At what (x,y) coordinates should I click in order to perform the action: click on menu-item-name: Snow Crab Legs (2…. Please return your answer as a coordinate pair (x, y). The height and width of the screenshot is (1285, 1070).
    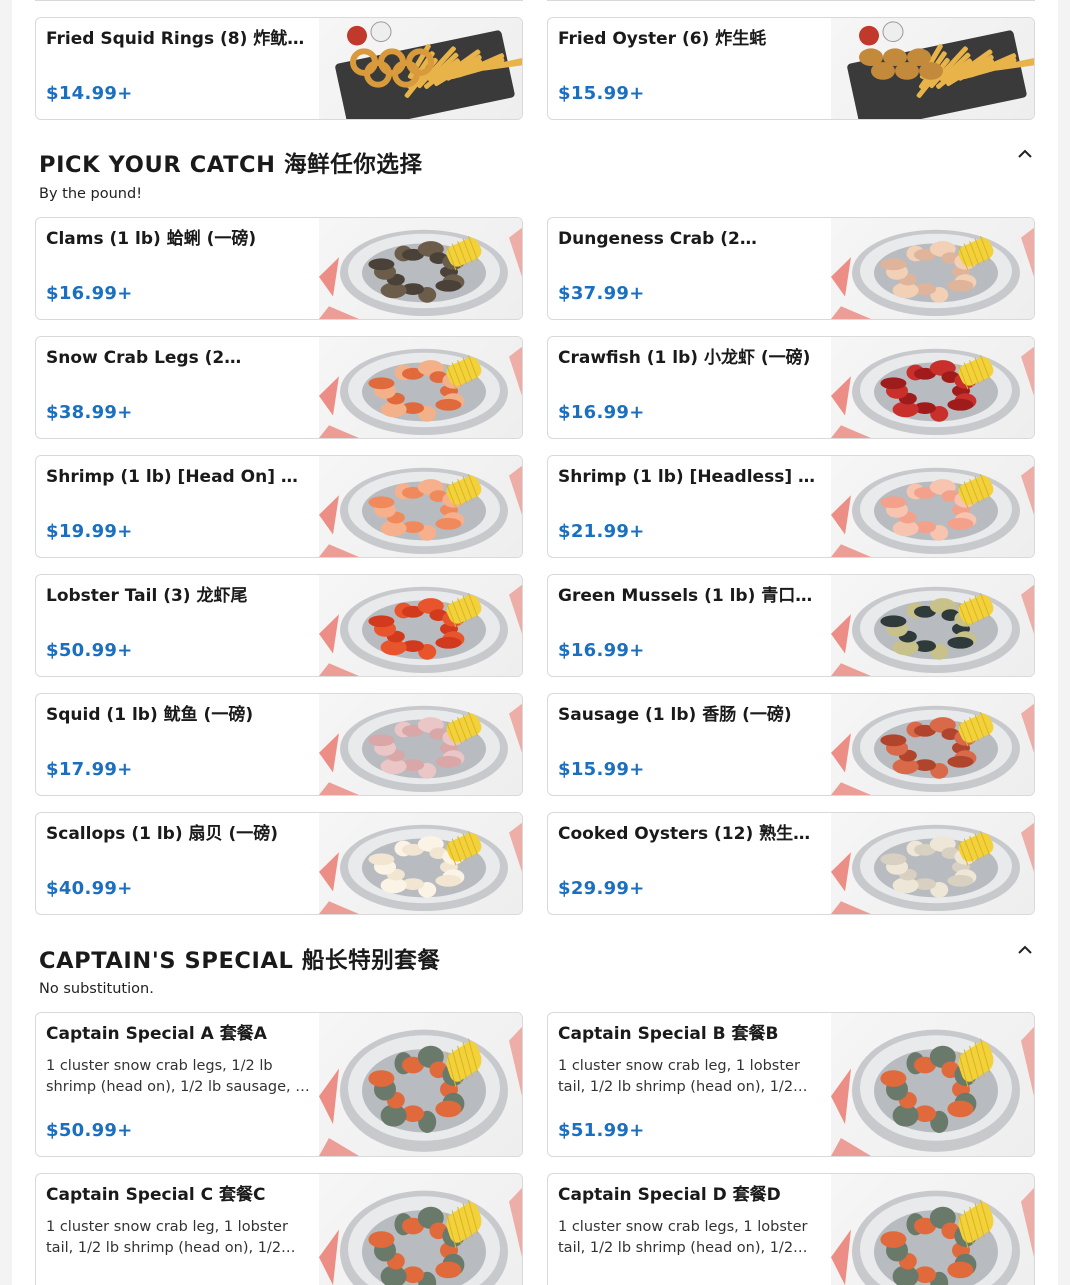
    Looking at the image, I should click on (144, 358).